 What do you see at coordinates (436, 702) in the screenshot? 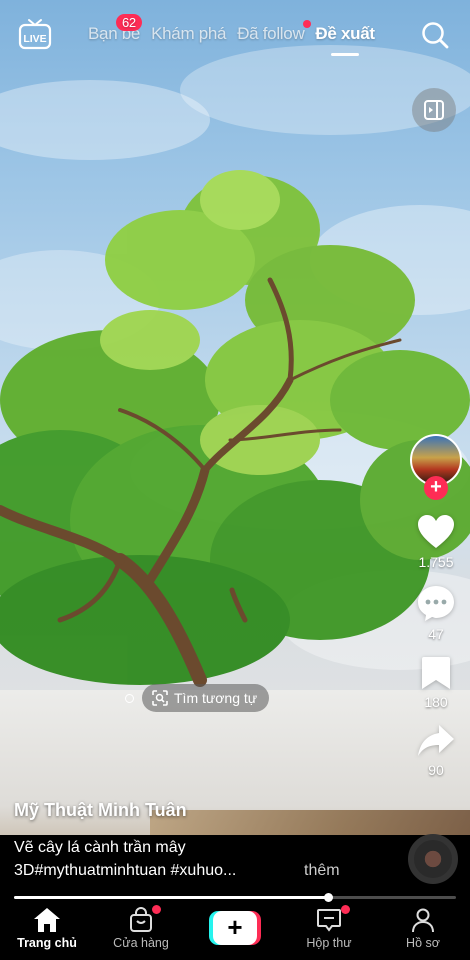
I see `save-count: 180` at bounding box center [436, 702].